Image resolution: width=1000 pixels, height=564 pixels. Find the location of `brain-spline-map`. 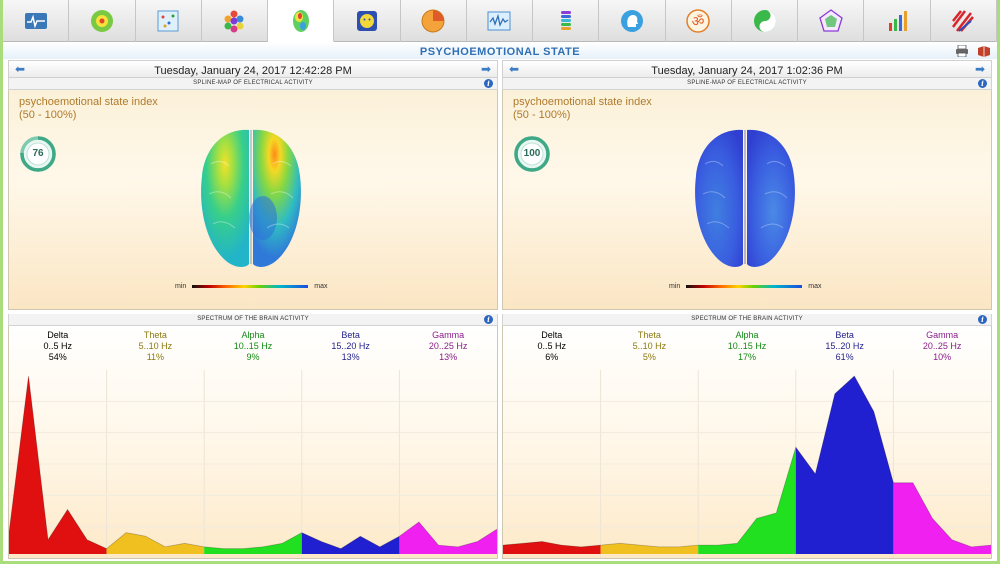

brain-spline-map is located at coordinates (745, 198).